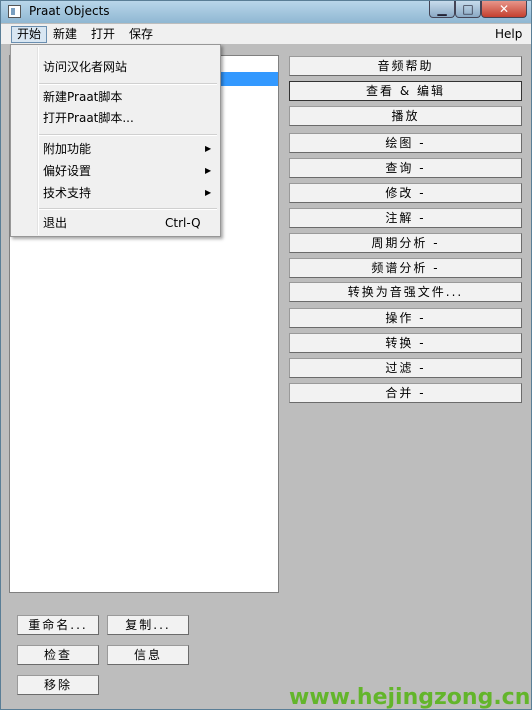 This screenshot has width=532, height=710. I want to click on remove-button: 移除, so click(58, 685).